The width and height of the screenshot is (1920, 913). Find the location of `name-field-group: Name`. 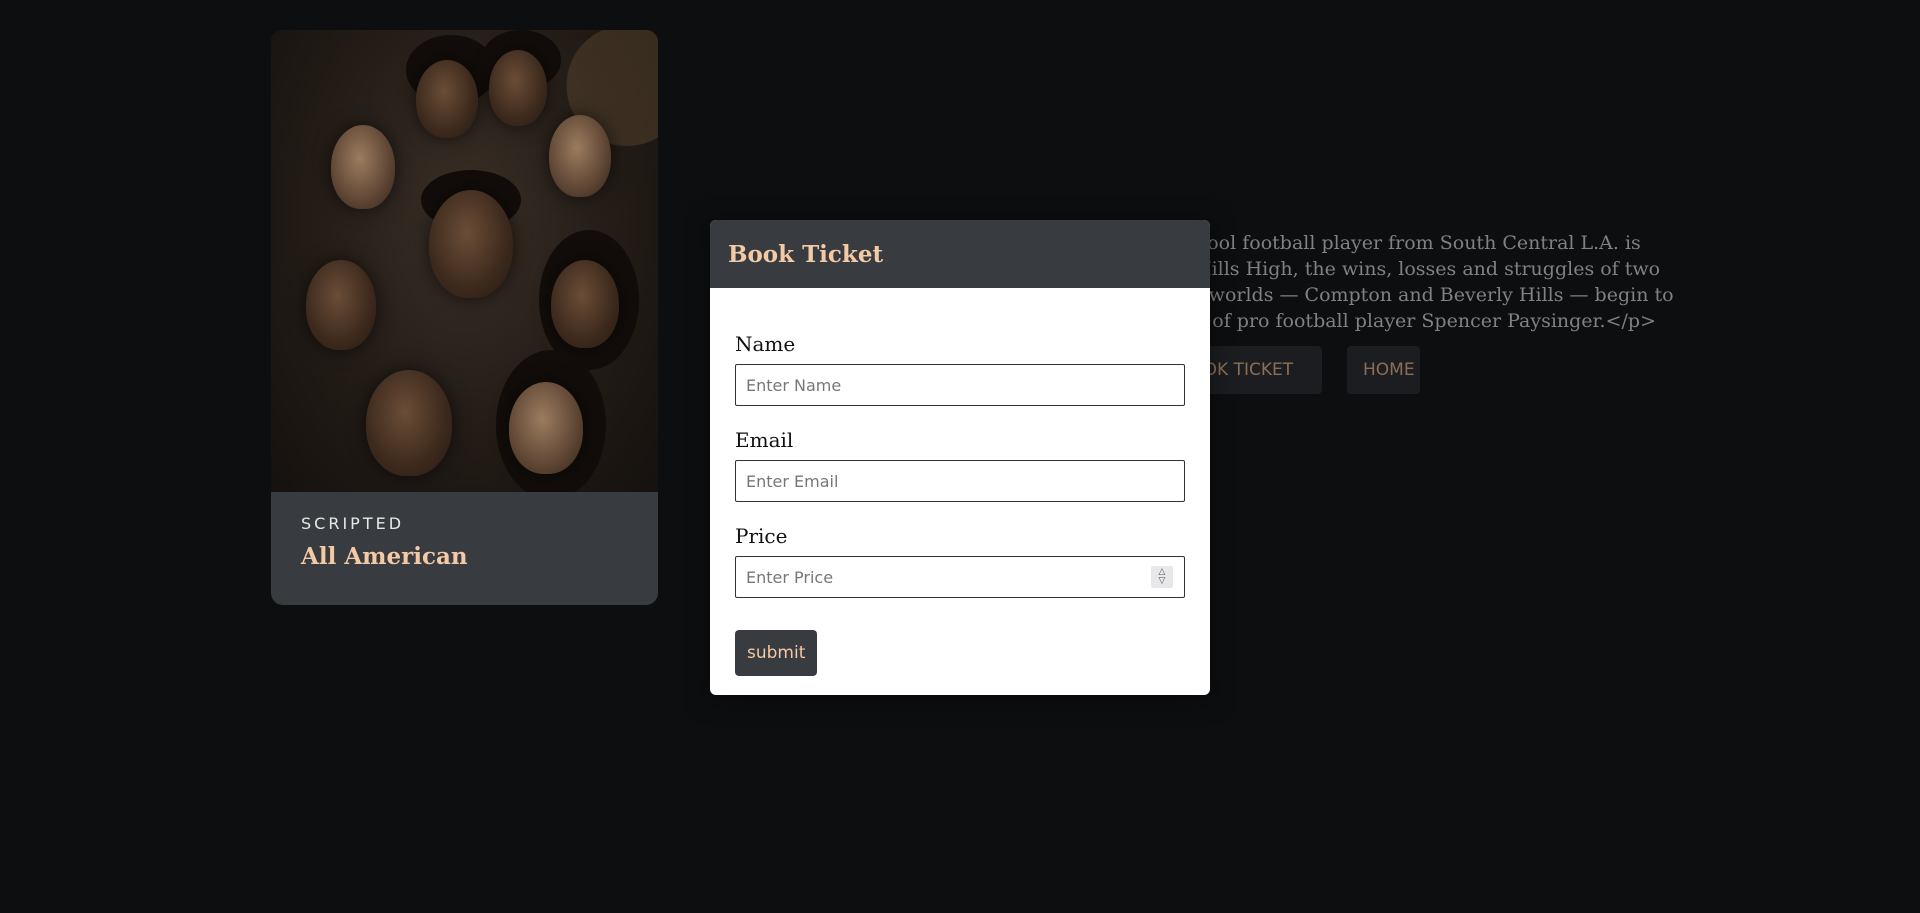

name-field-group: Name is located at coordinates (960, 369).